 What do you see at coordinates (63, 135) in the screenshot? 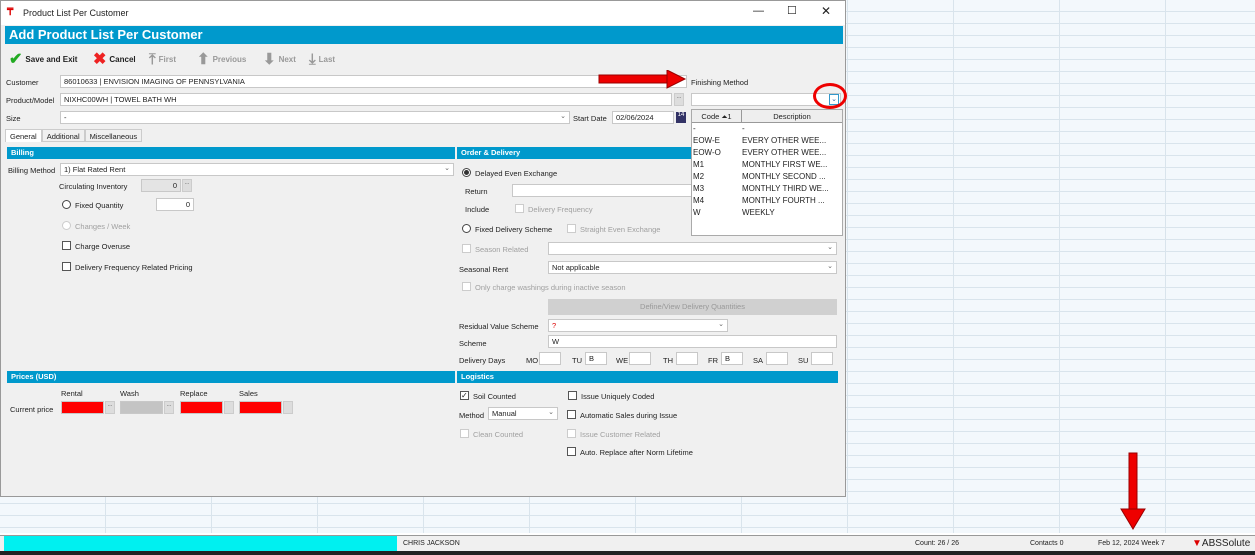
I see `tab-additional: Additional` at bounding box center [63, 135].